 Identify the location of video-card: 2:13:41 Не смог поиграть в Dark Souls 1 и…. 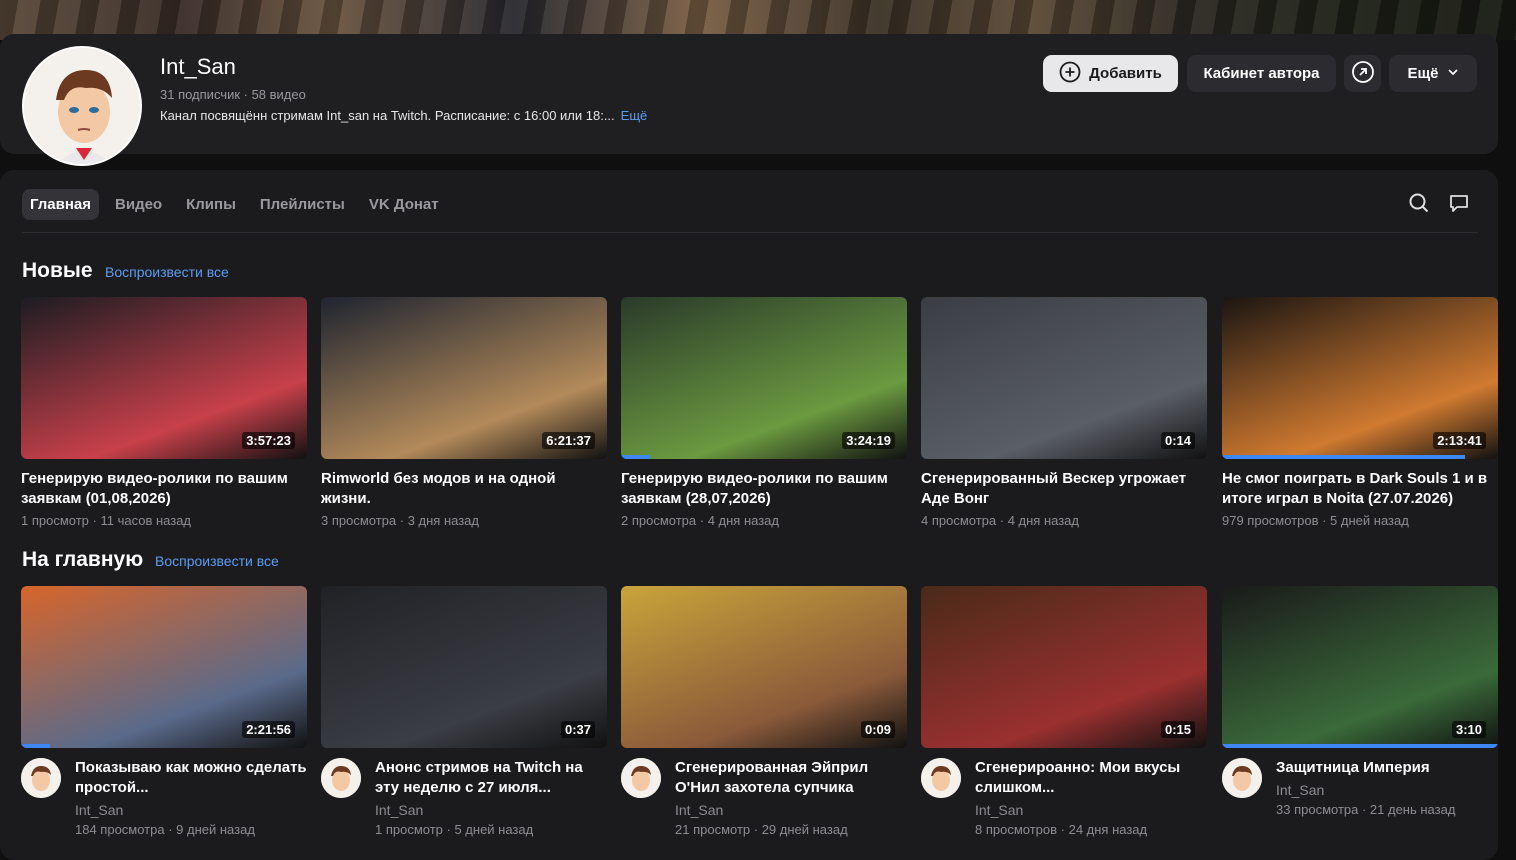
(1365, 412).